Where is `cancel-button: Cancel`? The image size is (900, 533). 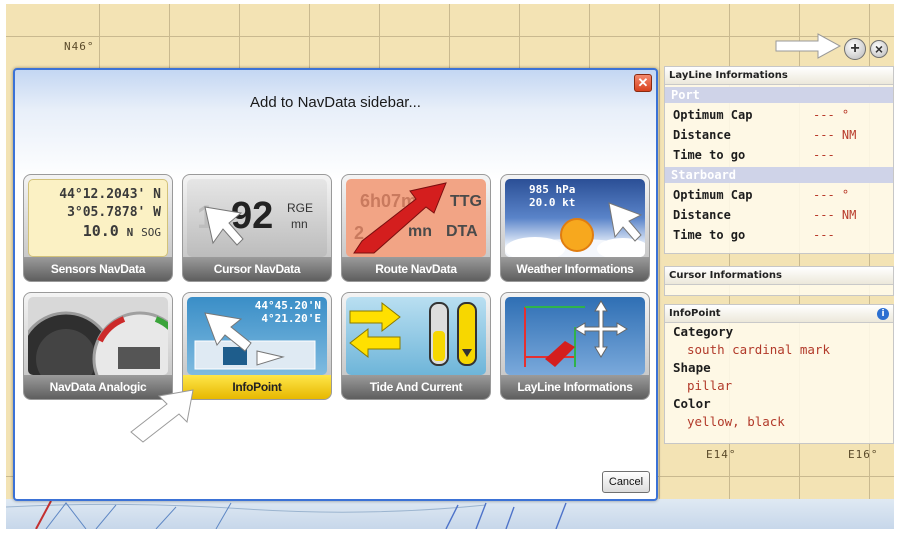
cancel-button: Cancel is located at coordinates (626, 482).